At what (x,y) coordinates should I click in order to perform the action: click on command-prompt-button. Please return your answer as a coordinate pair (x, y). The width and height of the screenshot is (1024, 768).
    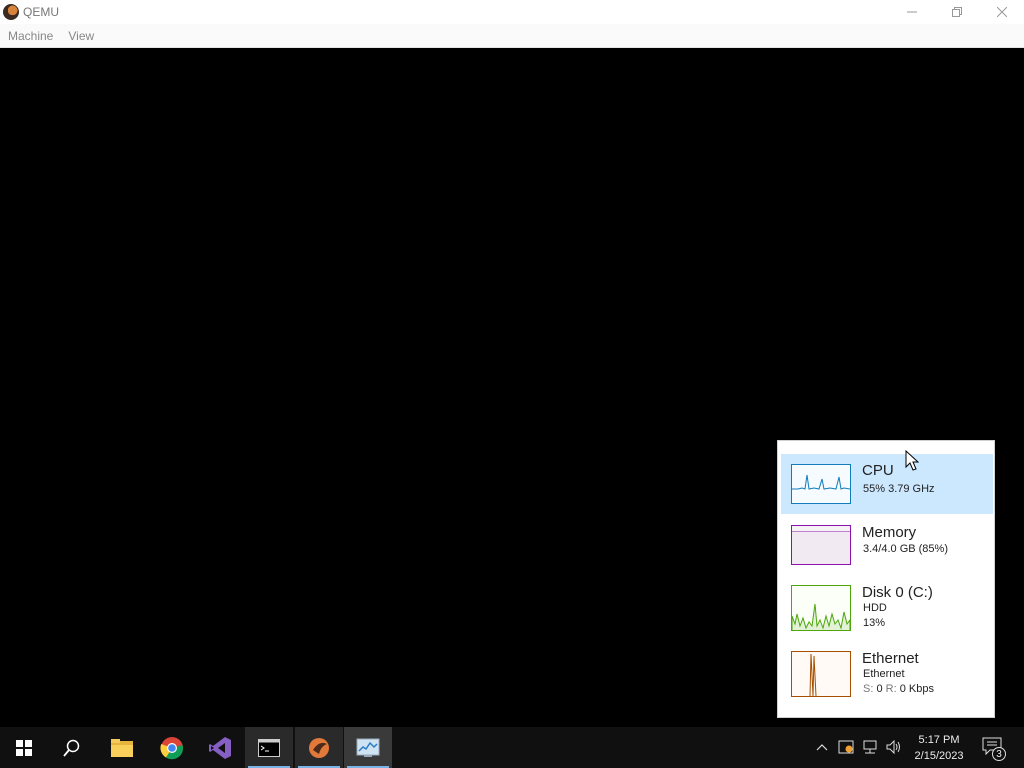
    Looking at the image, I should click on (269, 747).